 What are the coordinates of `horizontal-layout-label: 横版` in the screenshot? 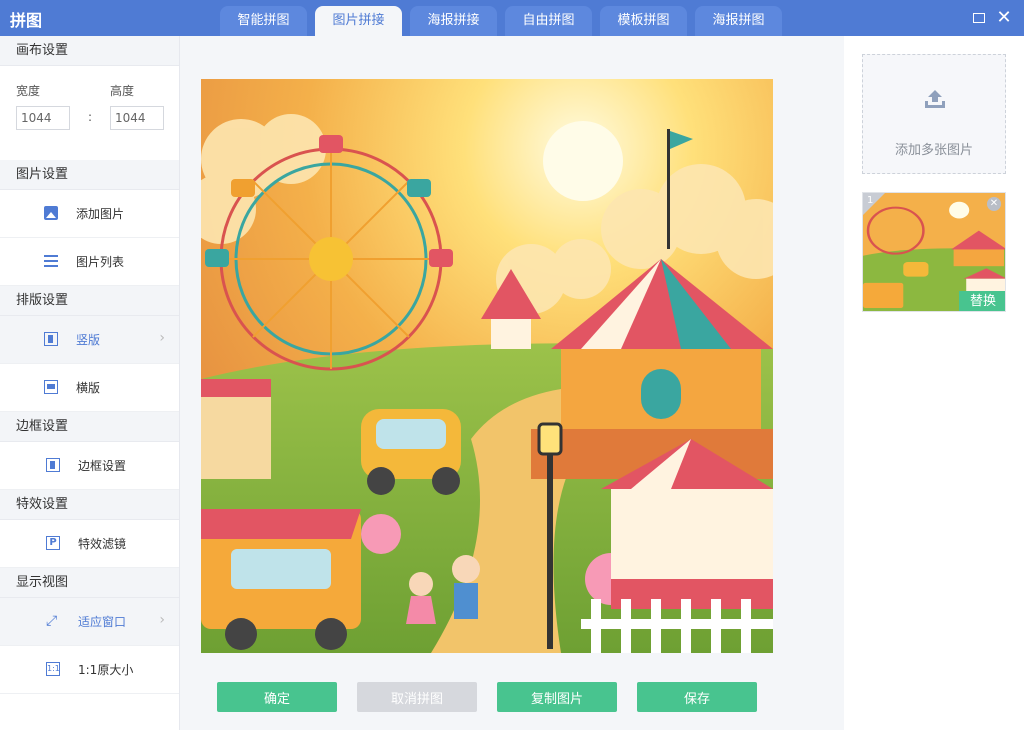 It's located at (88, 388).